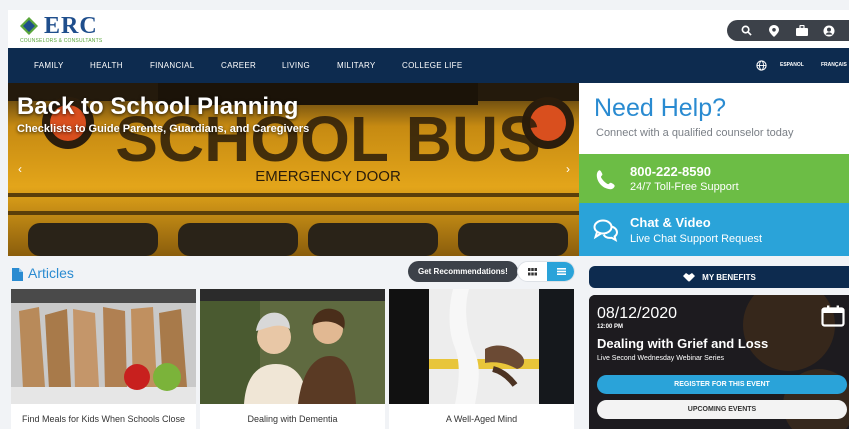 The image size is (849, 429). I want to click on article-card: Find Meals for Kids When Schools Close, so click(103, 359).